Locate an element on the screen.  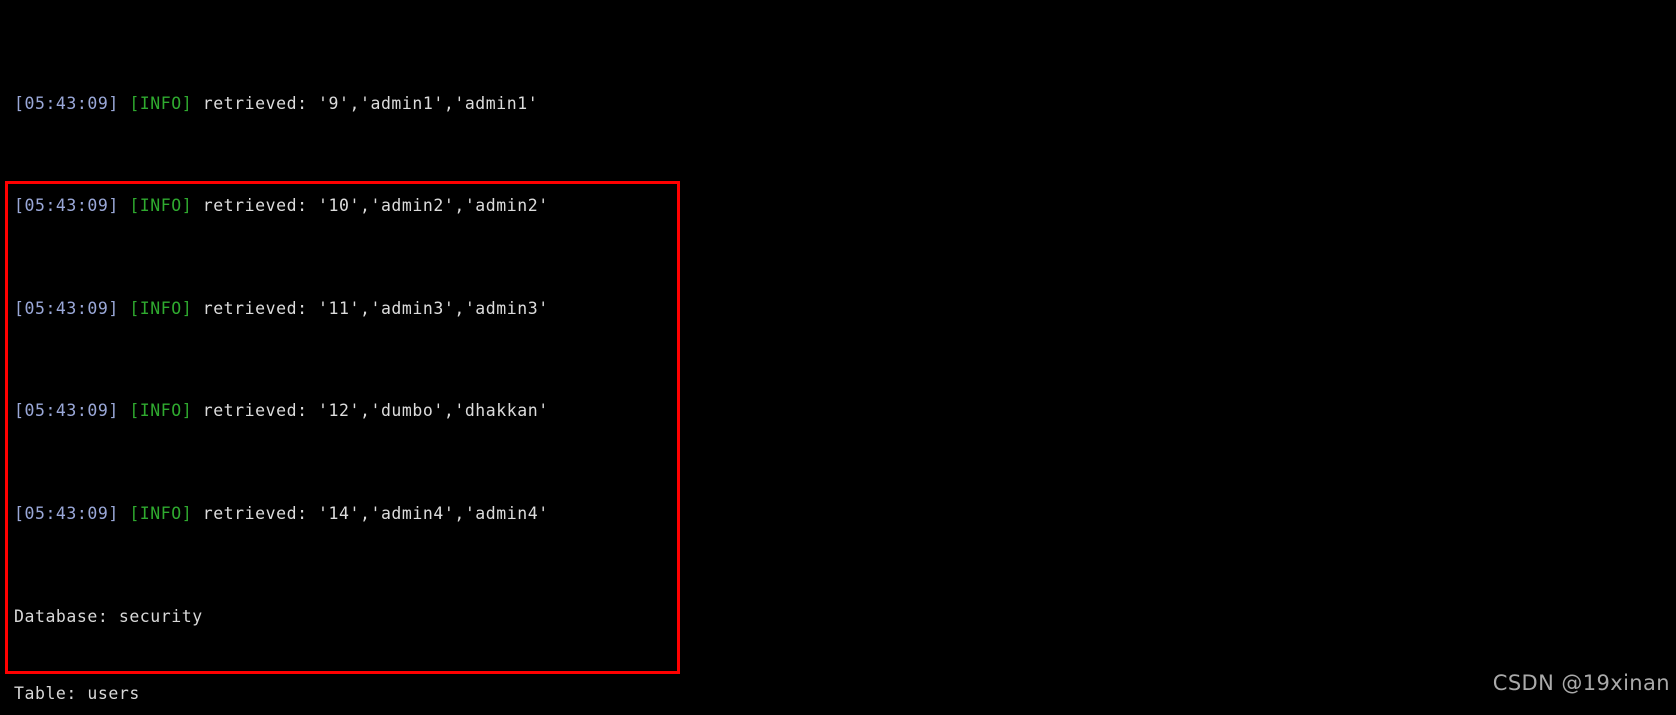
table-label: Table: users is located at coordinates (77, 693).